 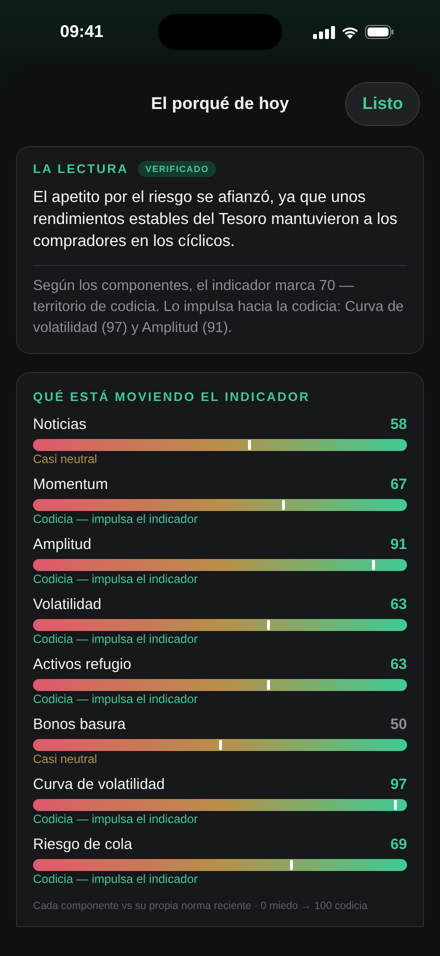 I want to click on driver-value: 91, so click(x=398, y=544).